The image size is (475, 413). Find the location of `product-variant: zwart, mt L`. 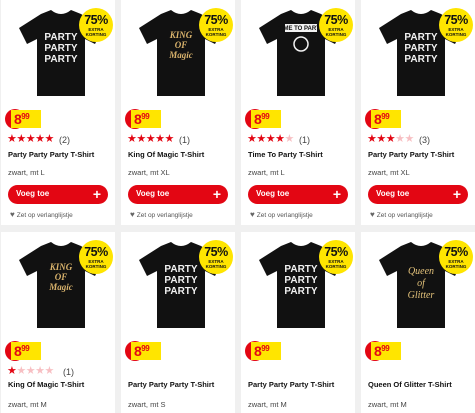

product-variant: zwart, mt L is located at coordinates (26, 172).